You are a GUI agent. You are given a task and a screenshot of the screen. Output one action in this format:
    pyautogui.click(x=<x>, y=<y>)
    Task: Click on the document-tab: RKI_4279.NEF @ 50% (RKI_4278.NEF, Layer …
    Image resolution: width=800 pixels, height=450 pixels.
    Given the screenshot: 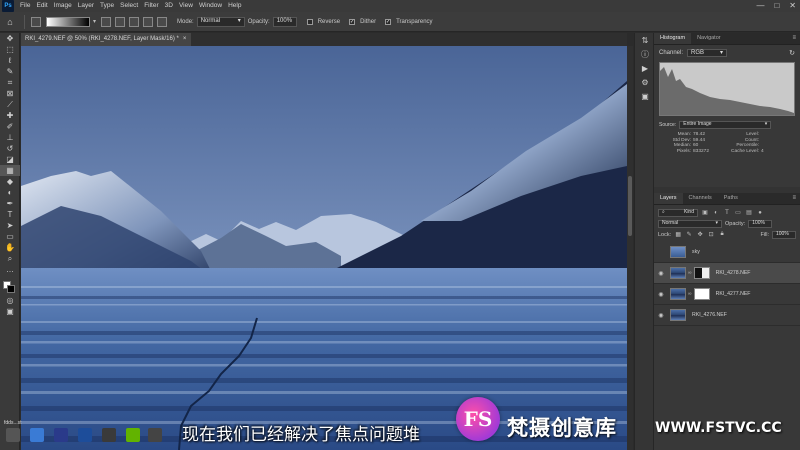 What is the action you would take?
    pyautogui.click(x=106, y=39)
    